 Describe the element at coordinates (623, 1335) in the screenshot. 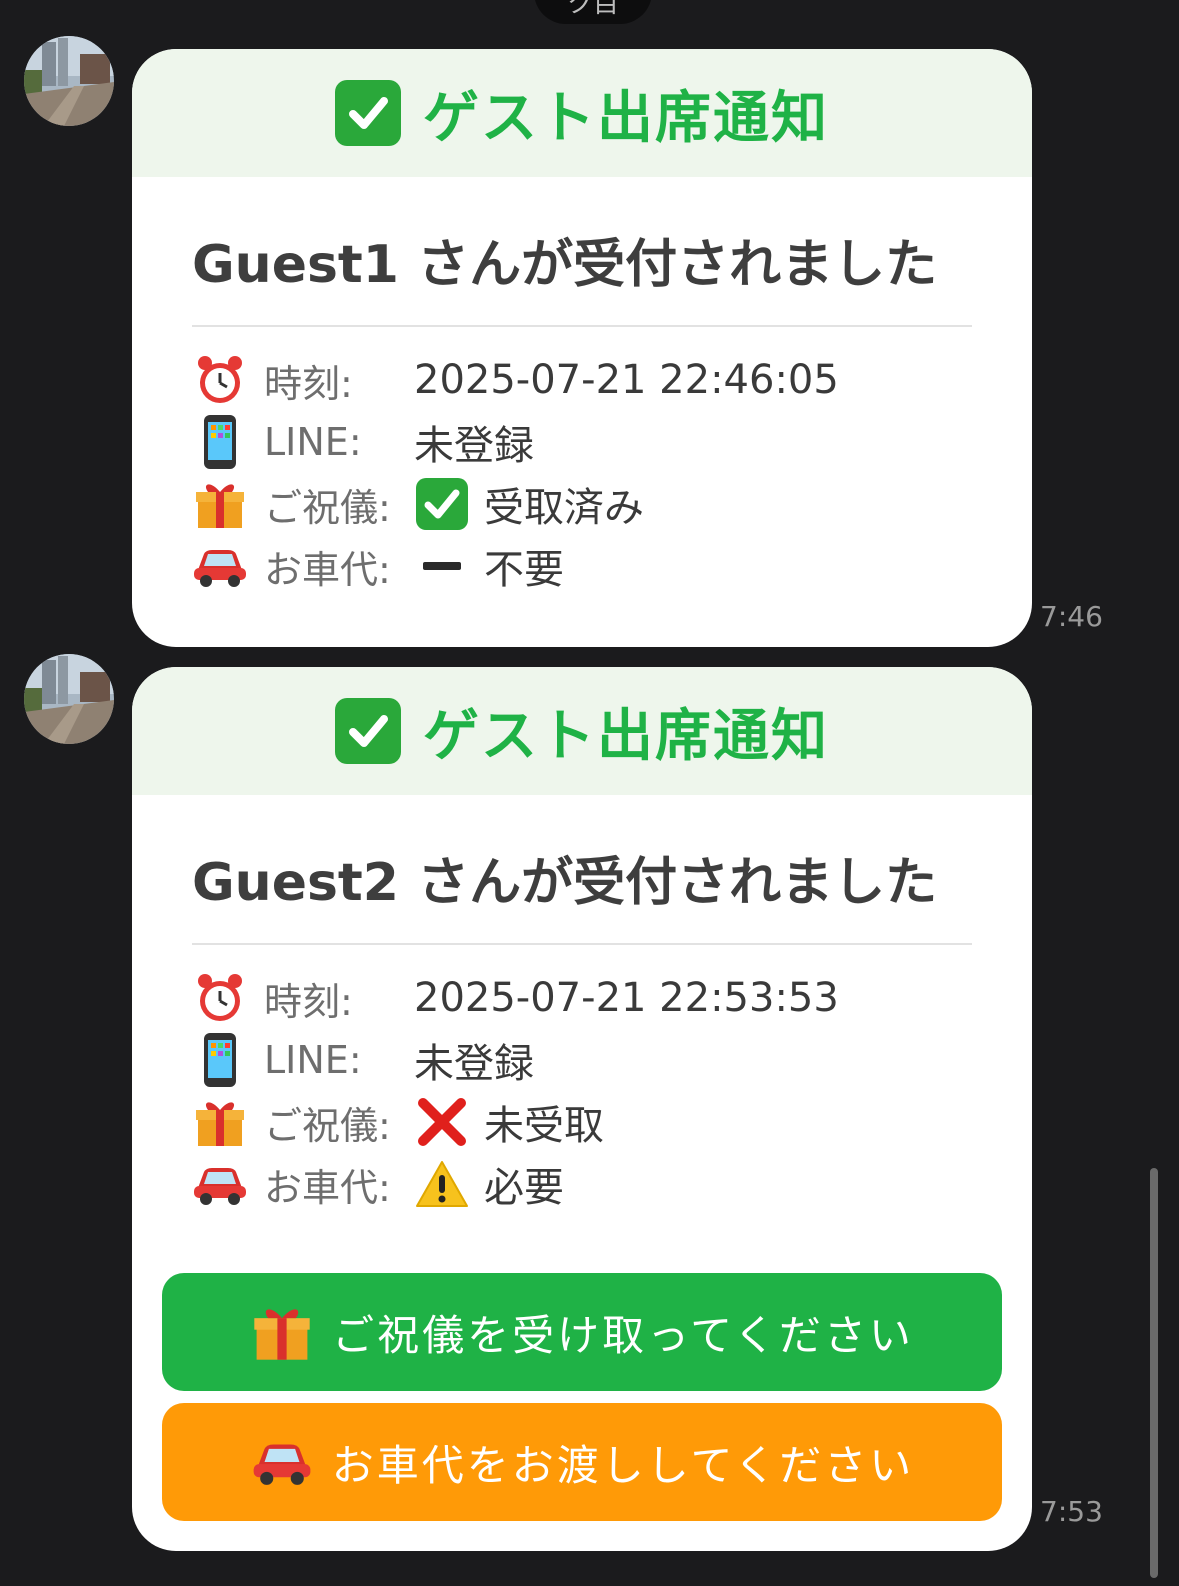

I see `button-label: ご祝儀を受け取ってください` at that location.